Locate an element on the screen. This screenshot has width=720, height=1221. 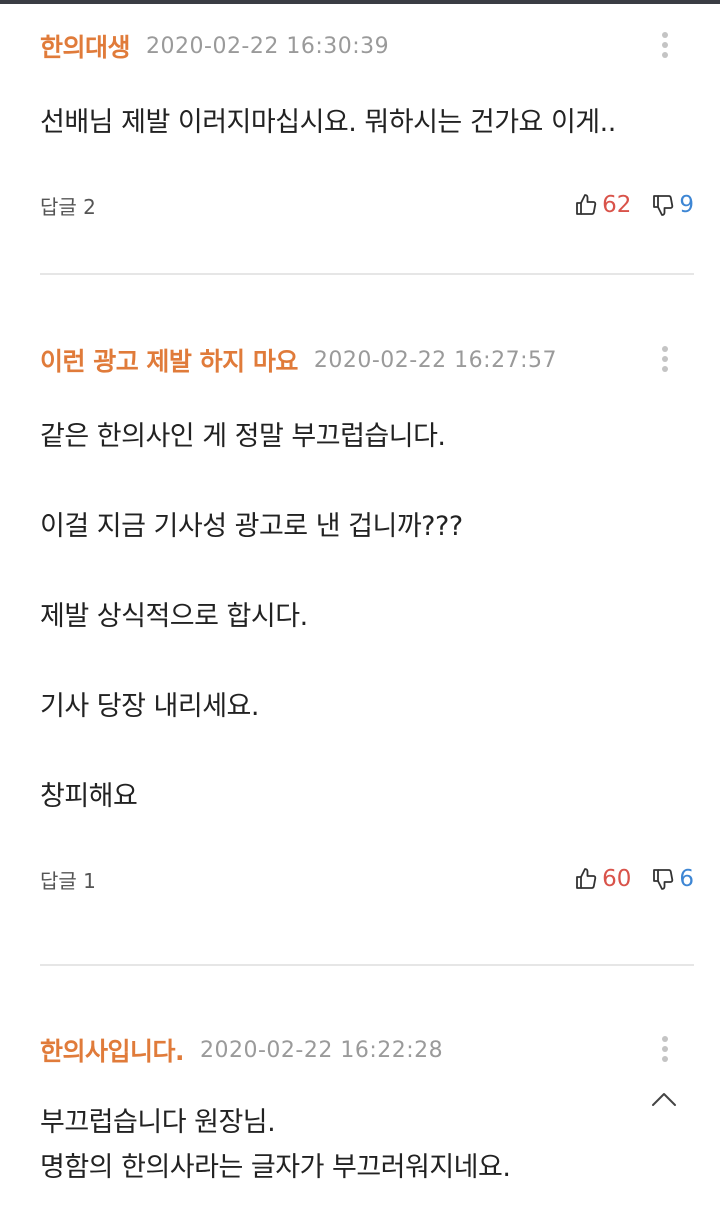
comment-author: 한의사입니다. is located at coordinates (112, 1050).